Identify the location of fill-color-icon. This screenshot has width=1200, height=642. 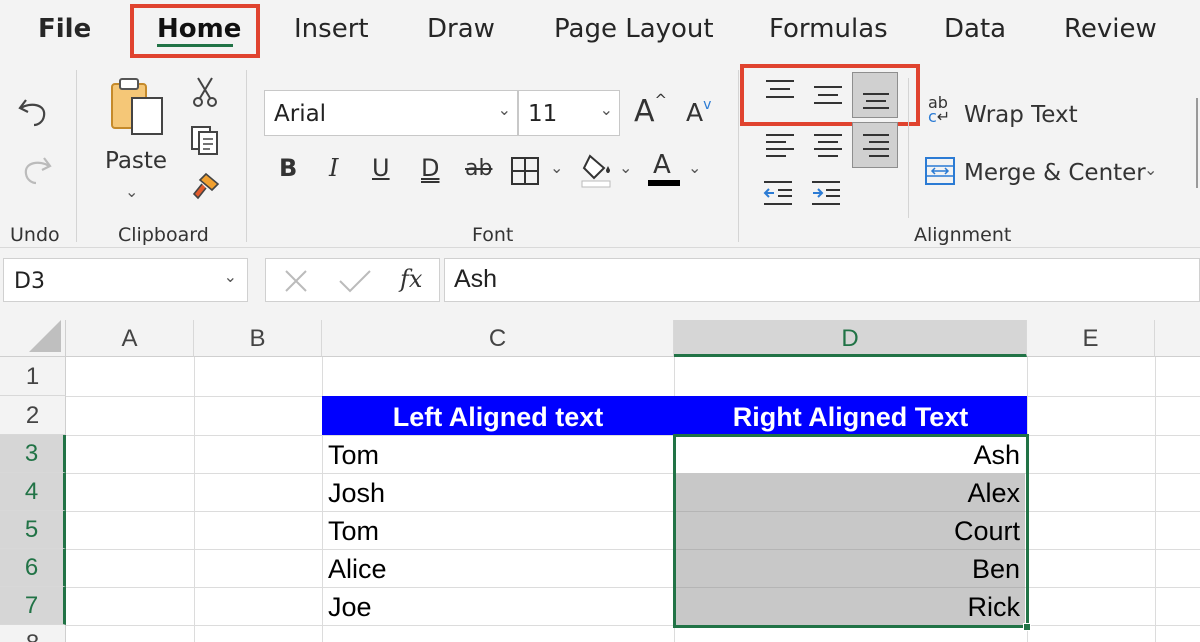
(597, 170).